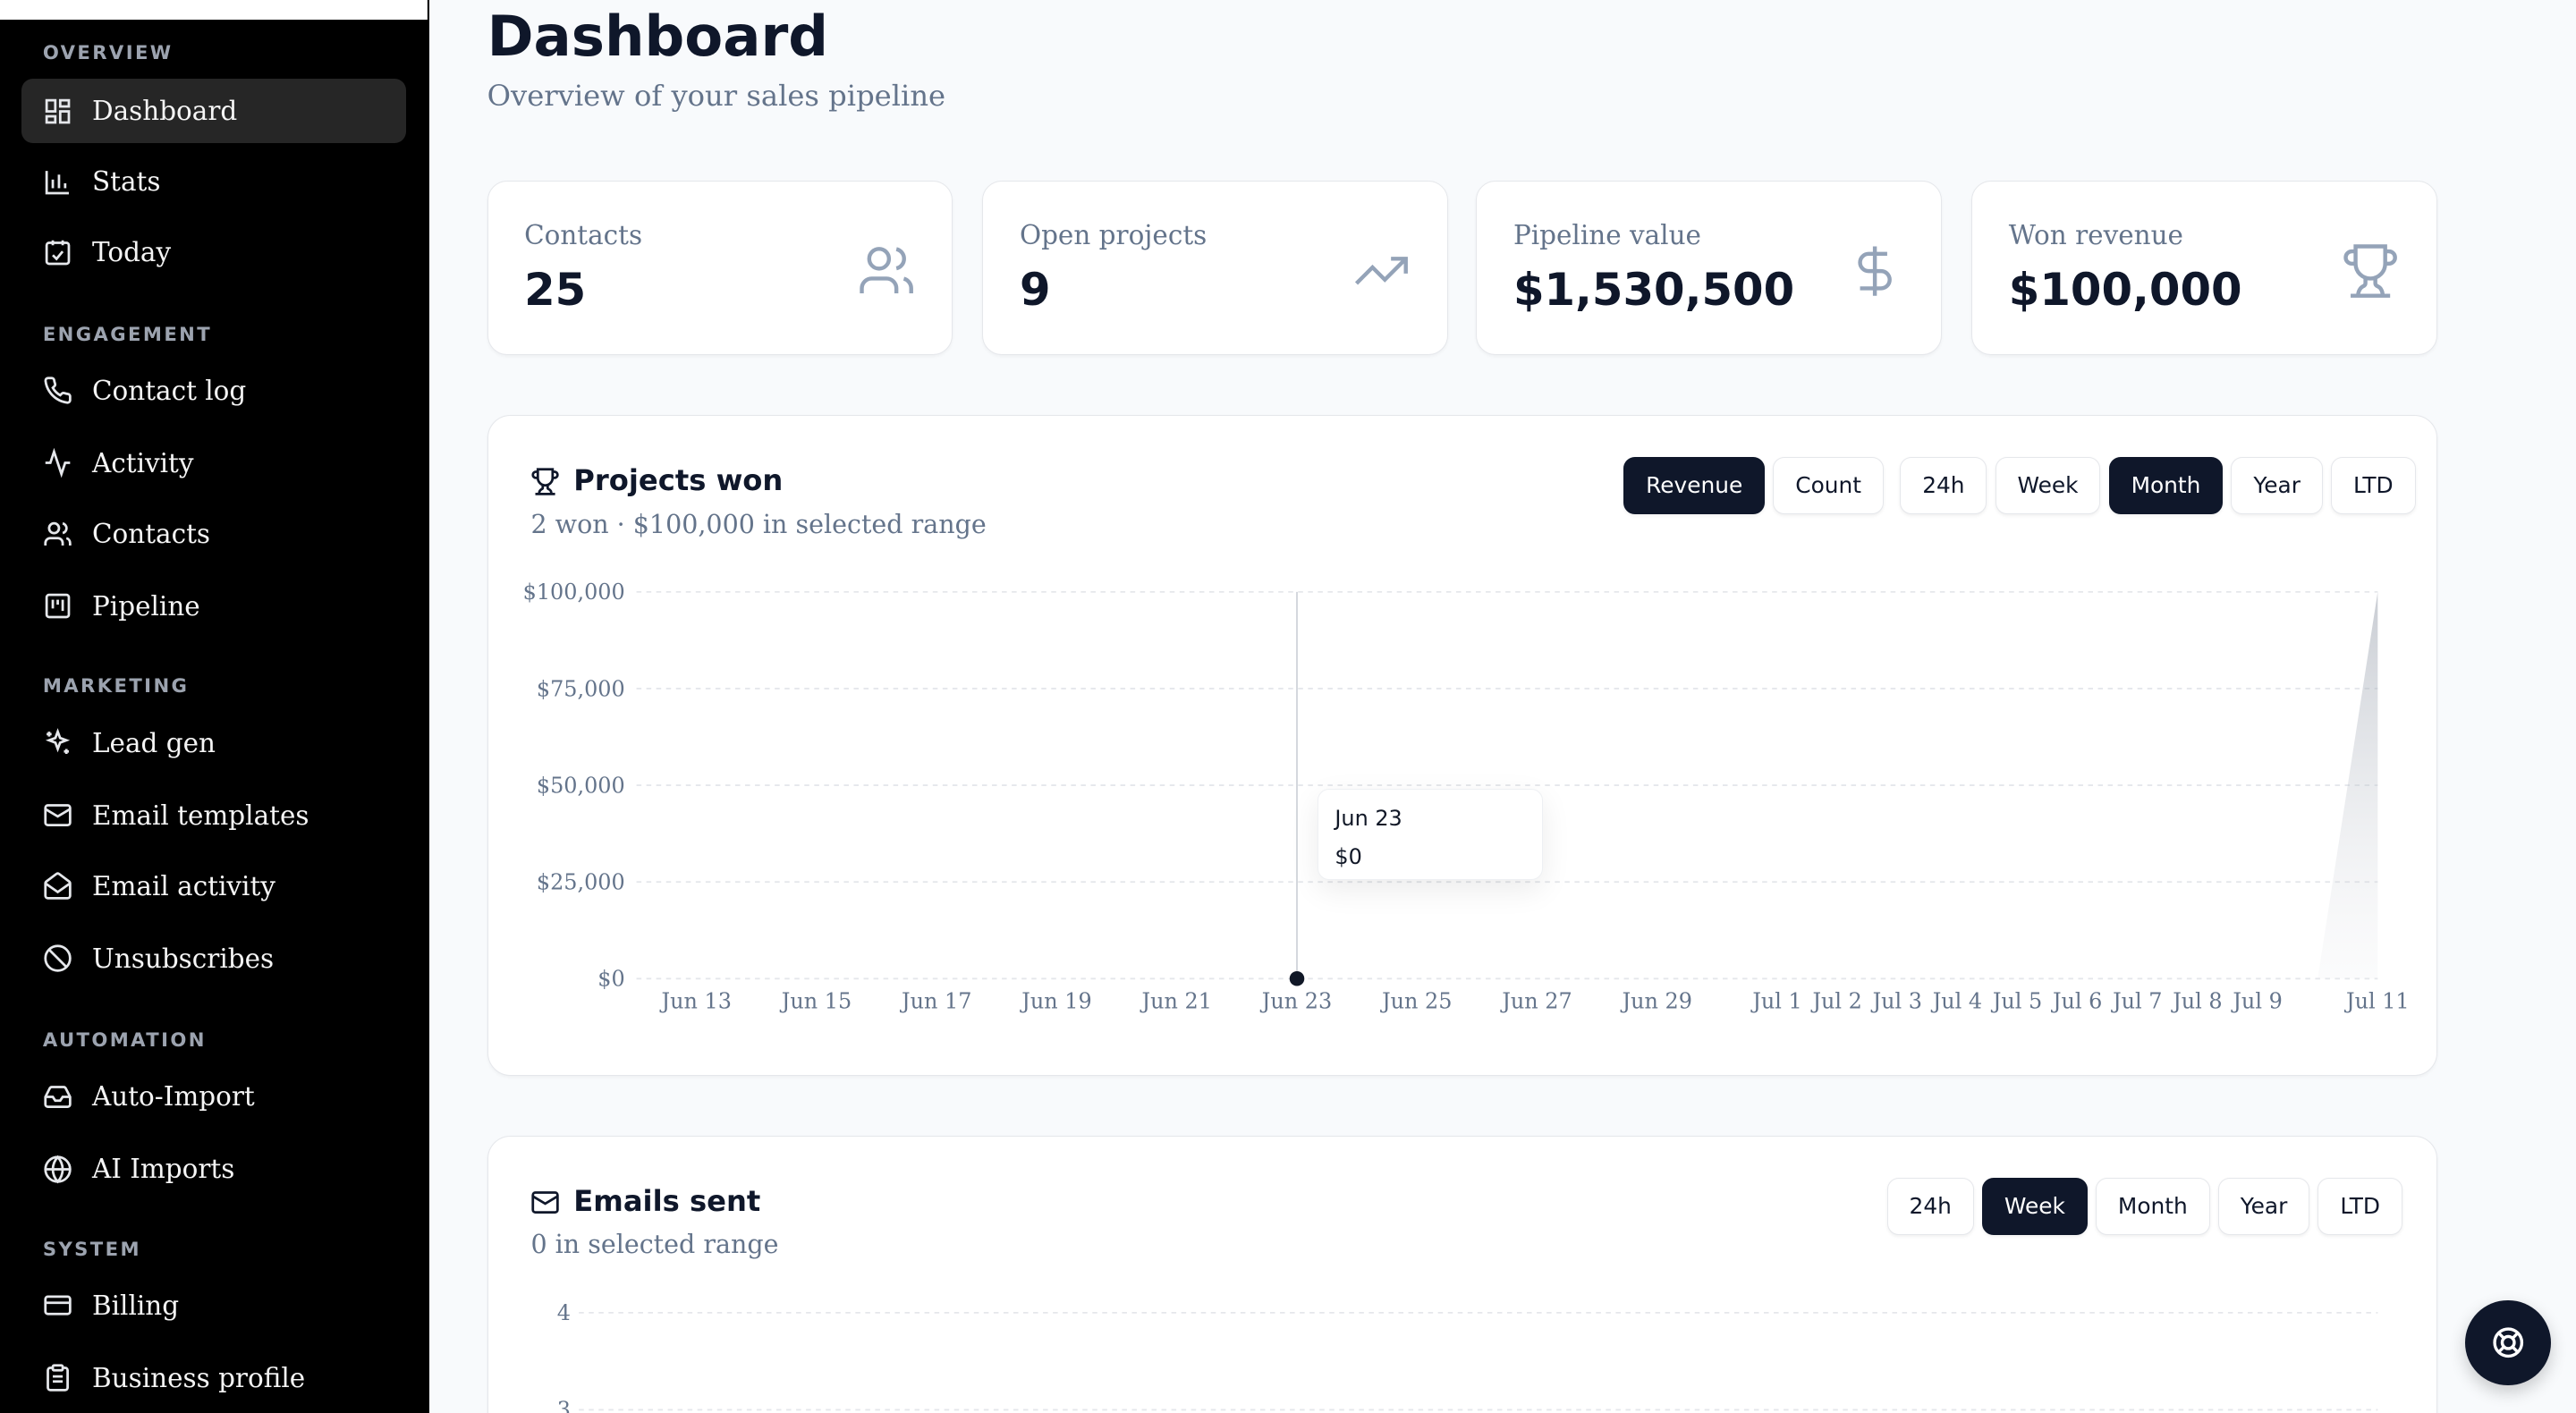 This screenshot has height=1413, width=2576. I want to click on page-title: Dashboard, so click(658, 36).